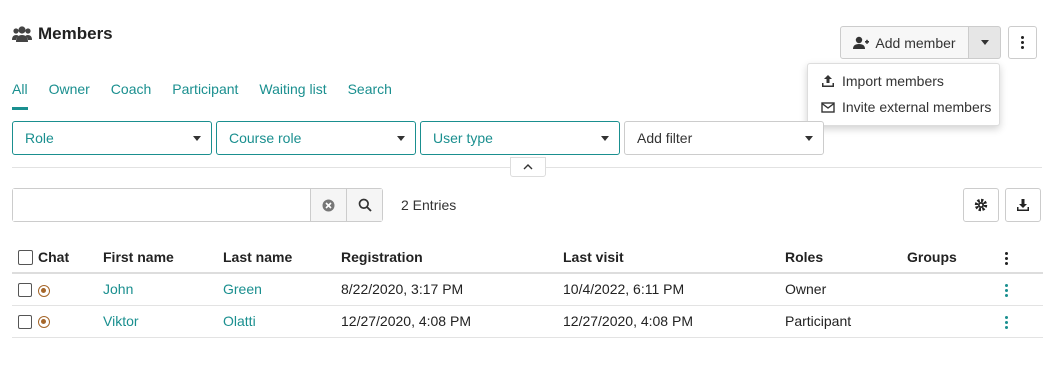 This screenshot has height=371, width=1048. I want to click on add-filter-select: Add filter, so click(724, 138).